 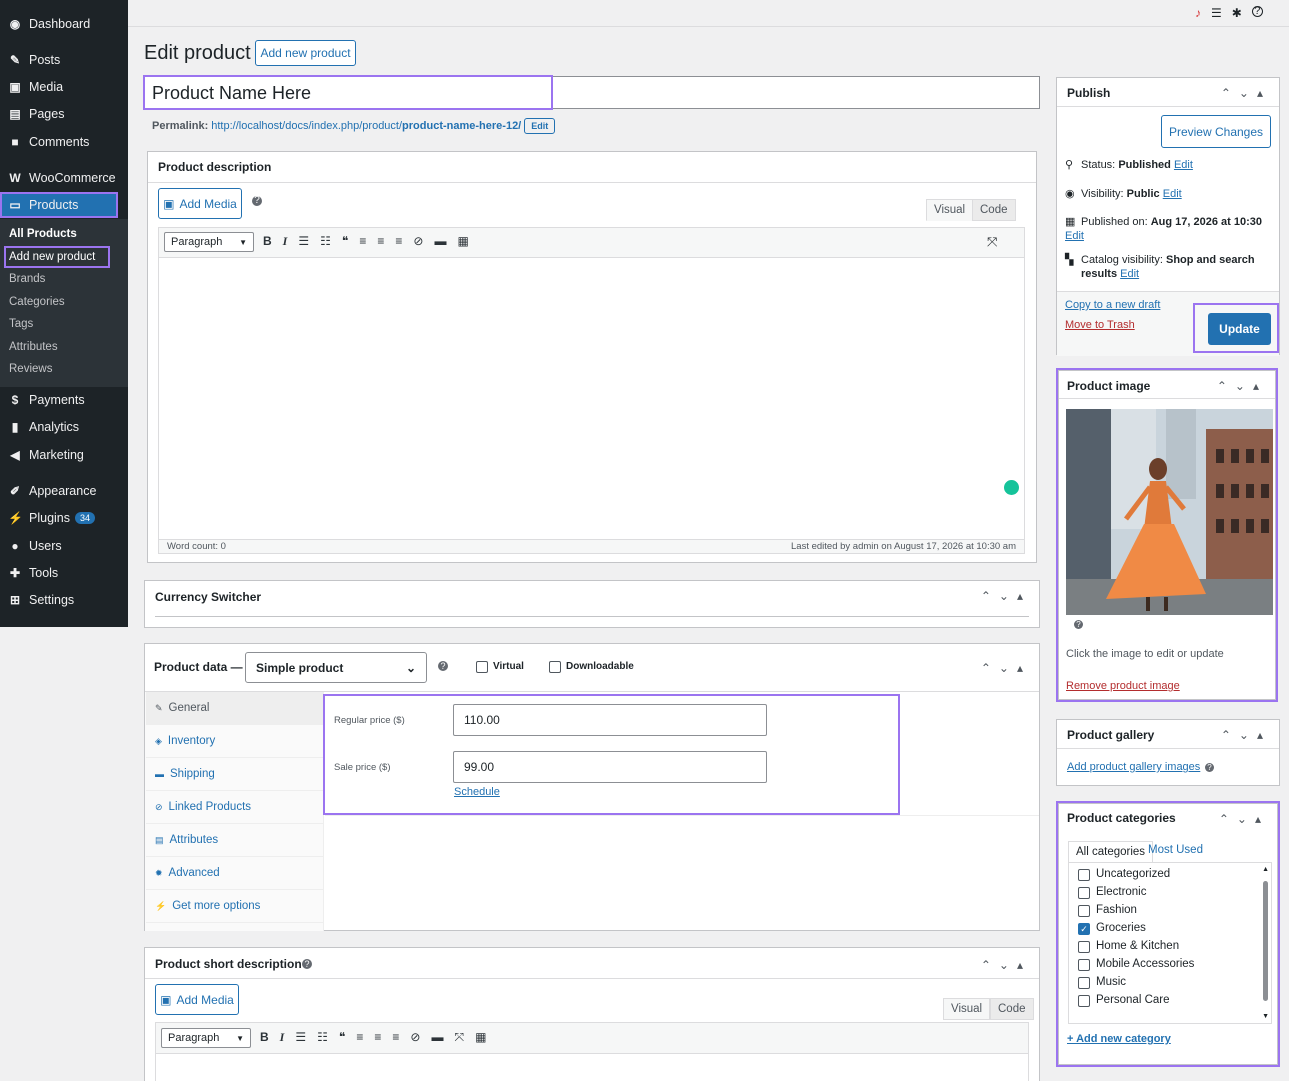 What do you see at coordinates (37, 302) in the screenshot?
I see `submenu-item-categories: Categories` at bounding box center [37, 302].